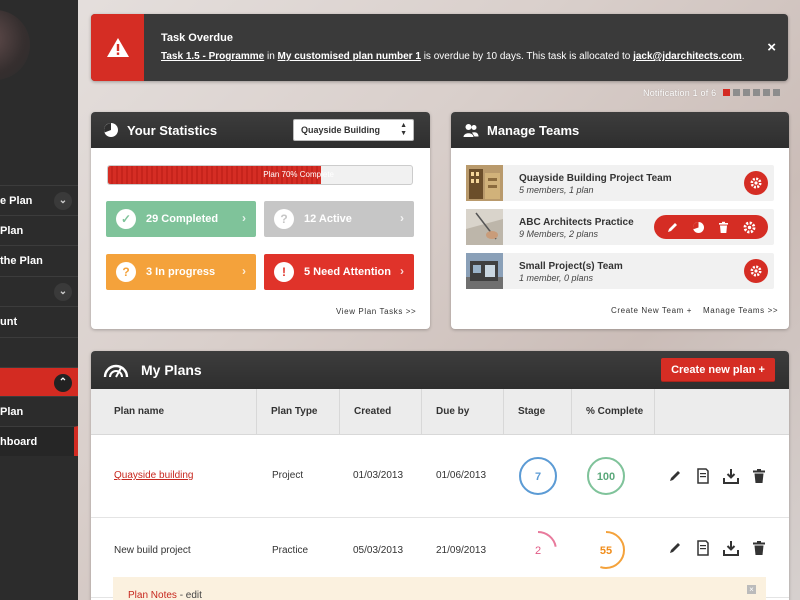 Image resolution: width=800 pixels, height=600 pixels. I want to click on sidebar-item-label: unt, so click(9, 321).